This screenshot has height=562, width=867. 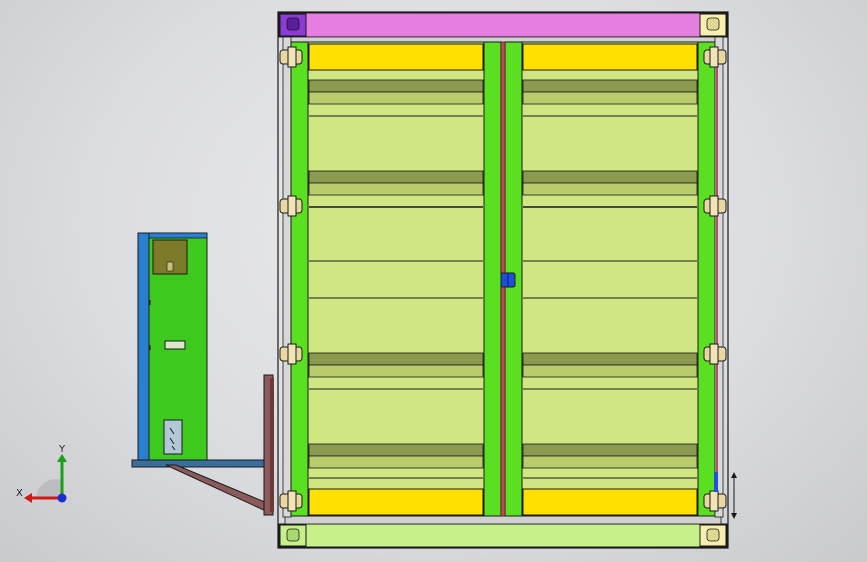 What do you see at coordinates (503, 25) in the screenshot?
I see `top-rail` at bounding box center [503, 25].